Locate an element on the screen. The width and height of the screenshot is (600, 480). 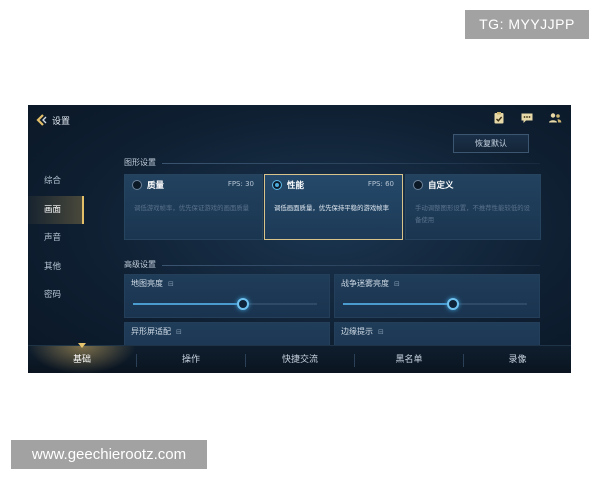
map-brightness-label: 地图亮度 ⊟ is located at coordinates (152, 283).